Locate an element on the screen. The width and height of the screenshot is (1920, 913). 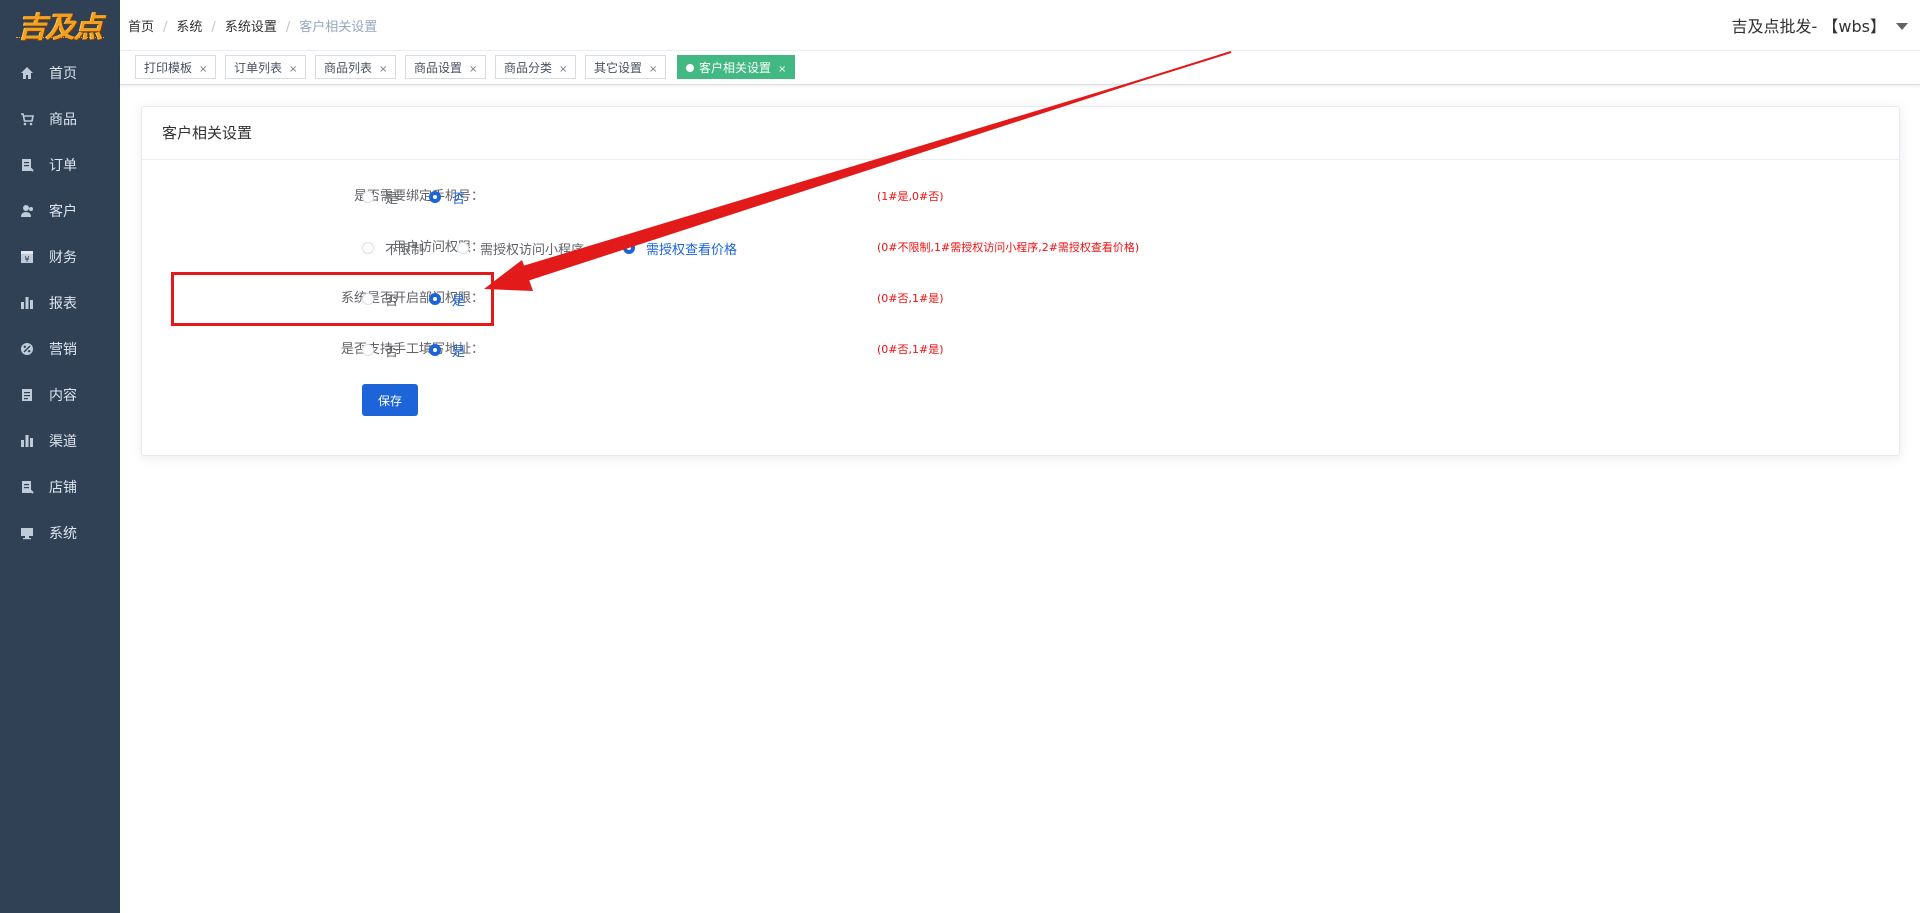
sidebar-item-goods: 商品 is located at coordinates (60, 119).